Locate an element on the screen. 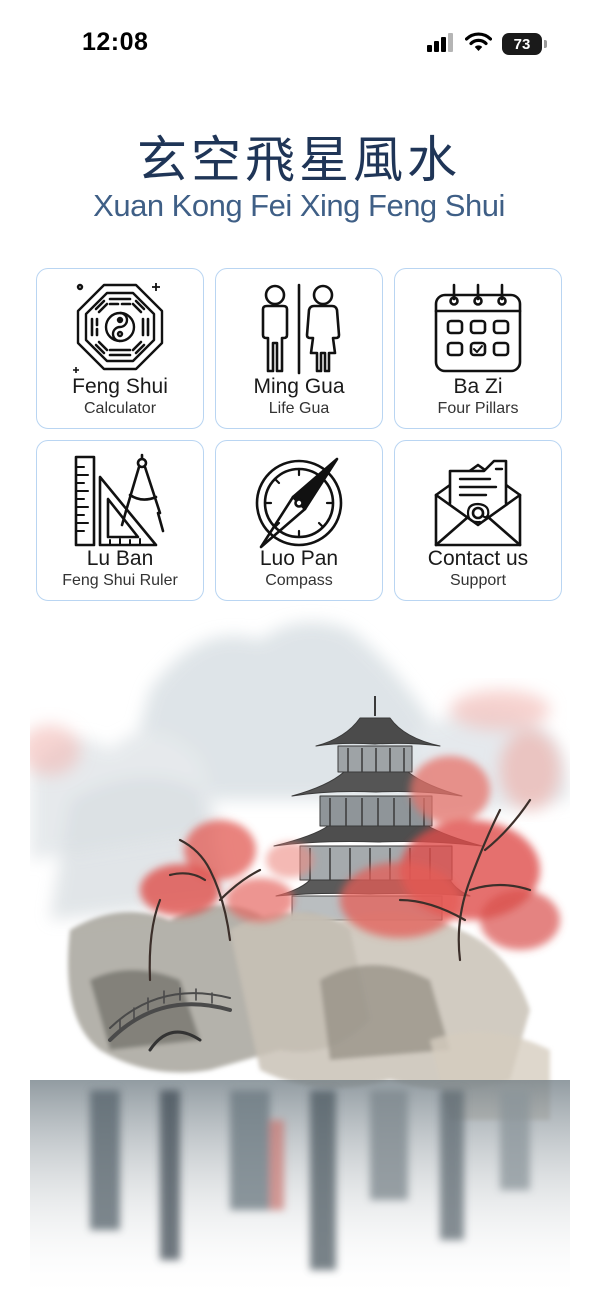 This screenshot has height=1300, width=598. tile-title: Luo Pan is located at coordinates (299, 558).